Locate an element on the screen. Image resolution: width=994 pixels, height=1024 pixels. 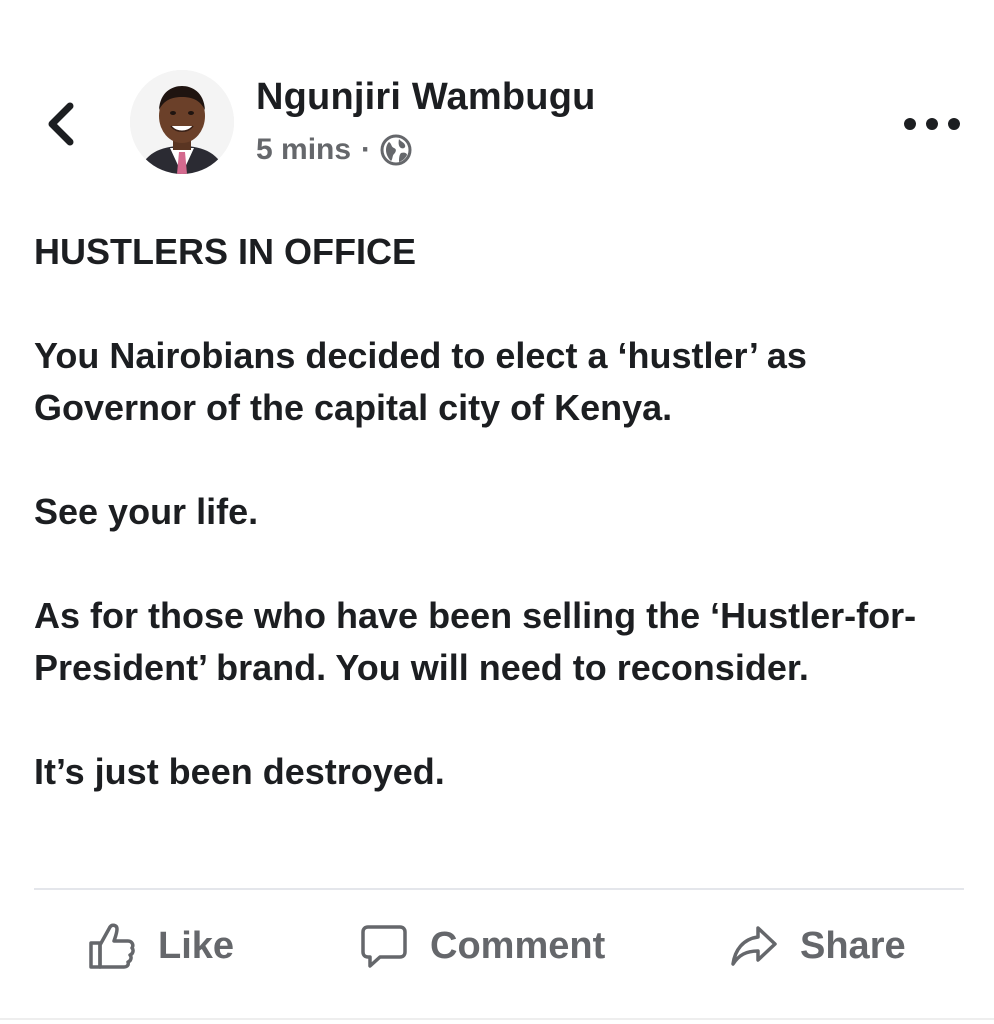
globe-icon is located at coordinates (396, 150).